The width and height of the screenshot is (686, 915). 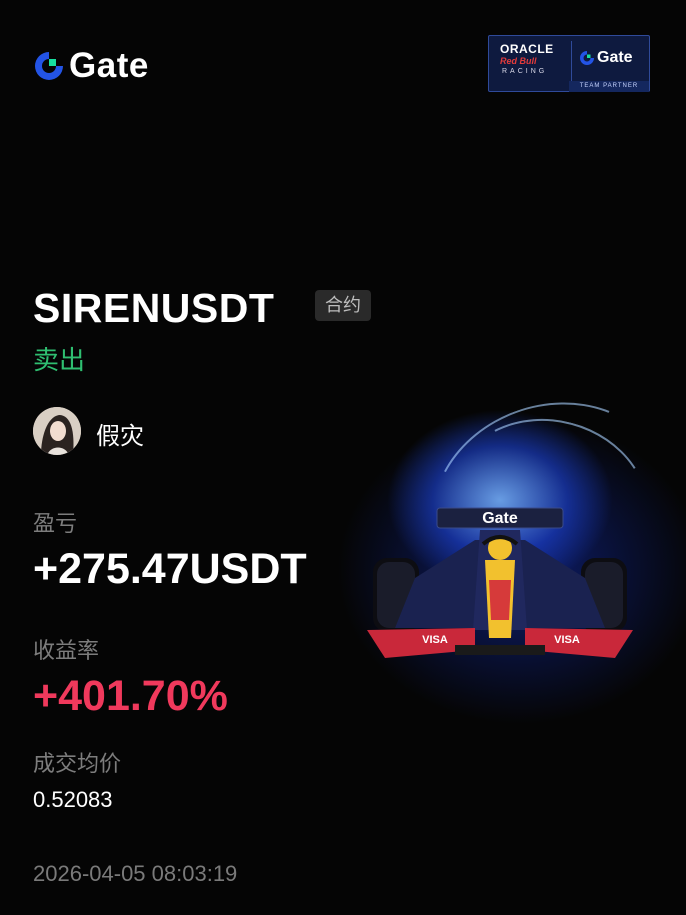 What do you see at coordinates (343, 305) in the screenshot?
I see `contract-type-tag: 合约` at bounding box center [343, 305].